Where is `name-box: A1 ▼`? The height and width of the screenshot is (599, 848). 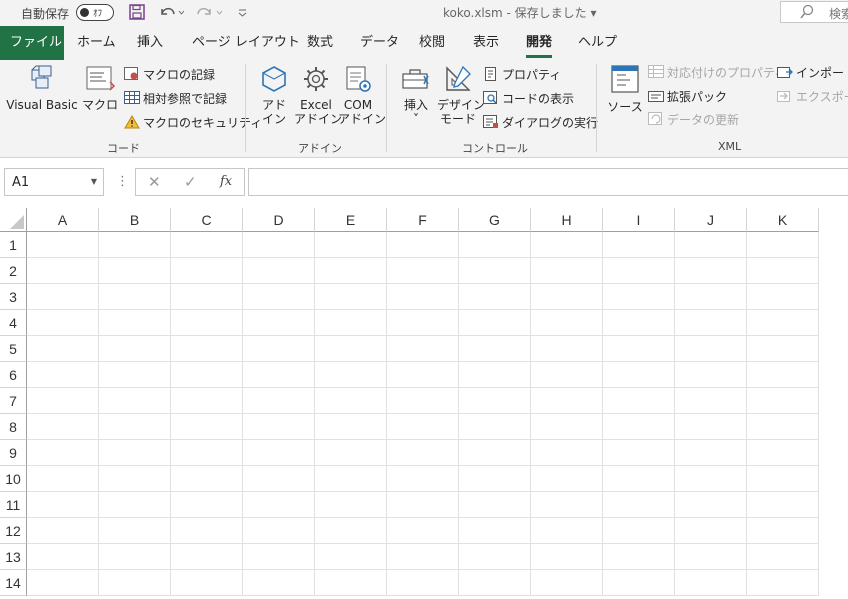
name-box: A1 ▼ is located at coordinates (54, 182).